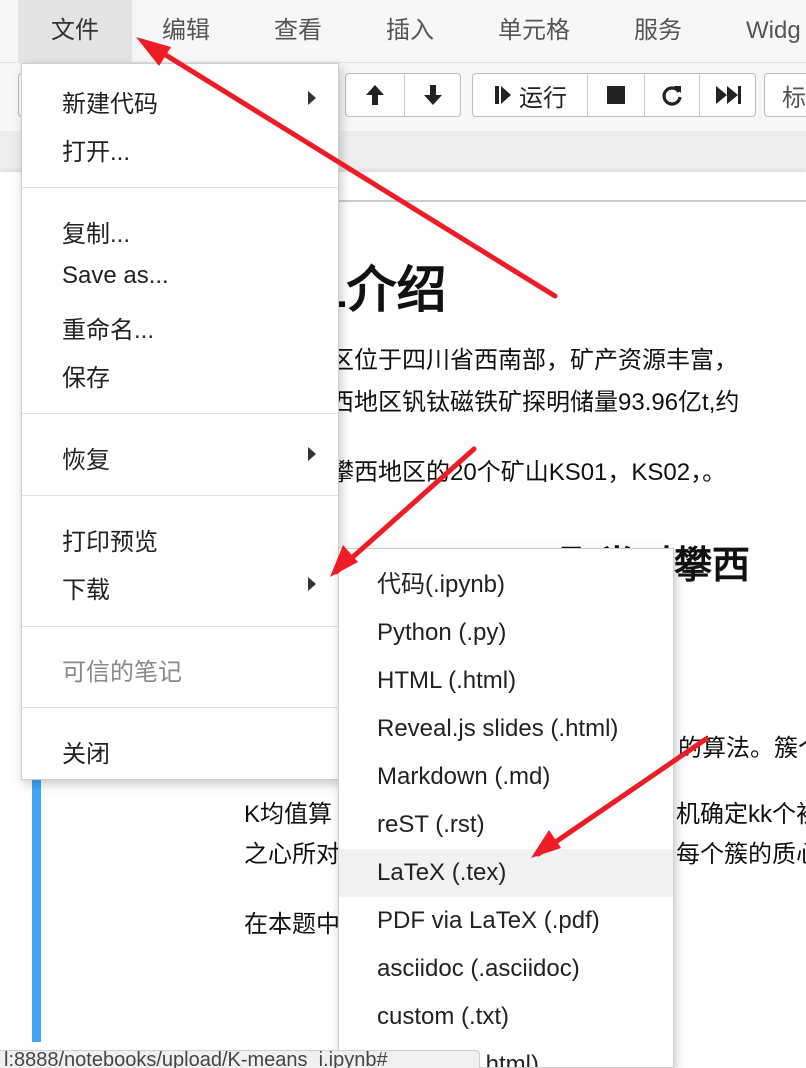 Image resolution: width=806 pixels, height=1068 pixels. What do you see at coordinates (506, 1017) in the screenshot?
I see `download-custom: custom (.txt)` at bounding box center [506, 1017].